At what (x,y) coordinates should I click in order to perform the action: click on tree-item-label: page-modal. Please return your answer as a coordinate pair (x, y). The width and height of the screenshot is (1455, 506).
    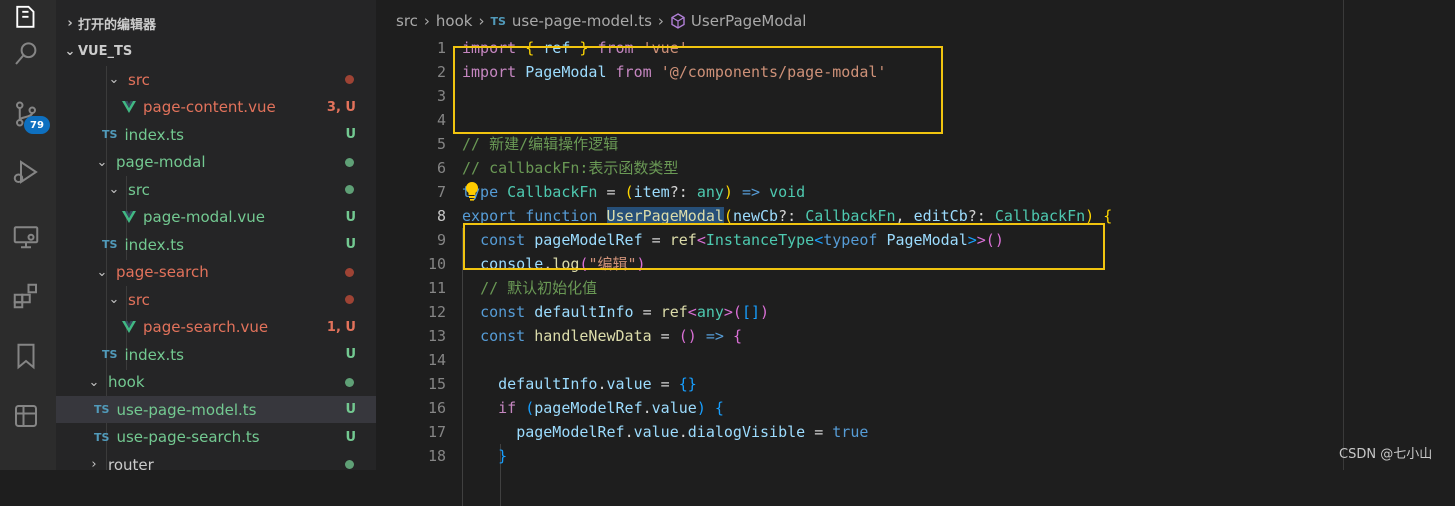
    Looking at the image, I should click on (161, 162).